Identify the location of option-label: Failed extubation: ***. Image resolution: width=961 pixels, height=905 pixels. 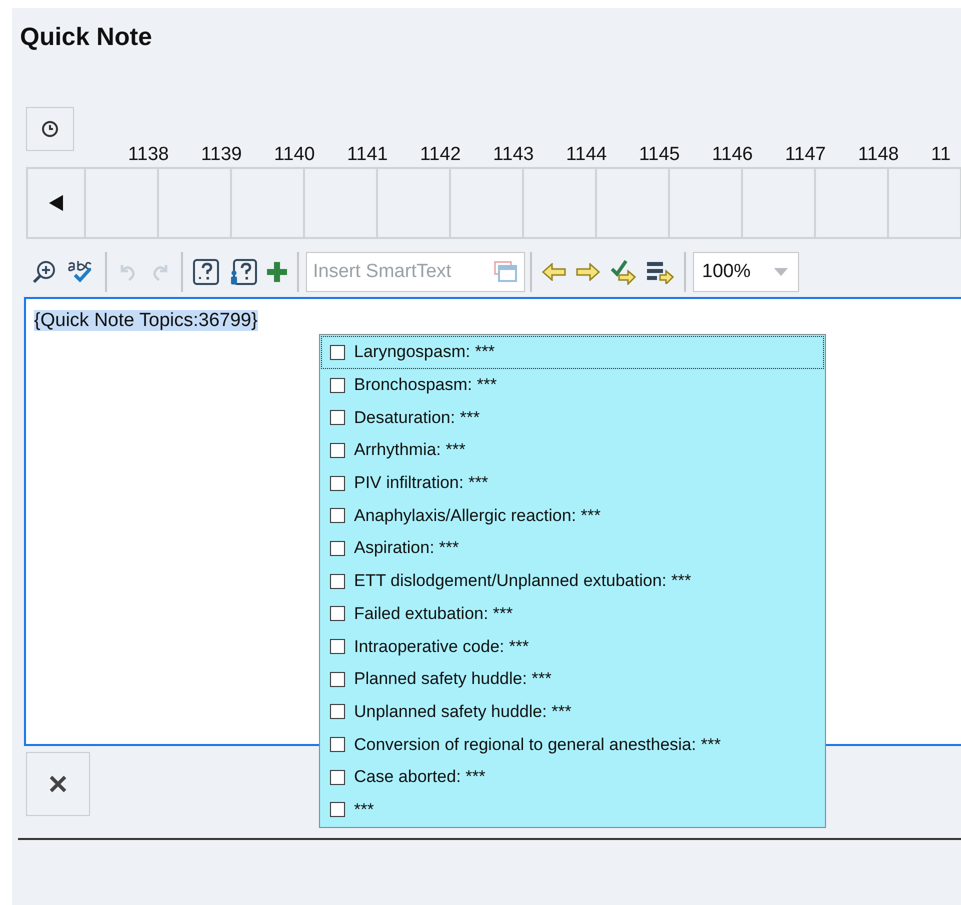
(433, 614).